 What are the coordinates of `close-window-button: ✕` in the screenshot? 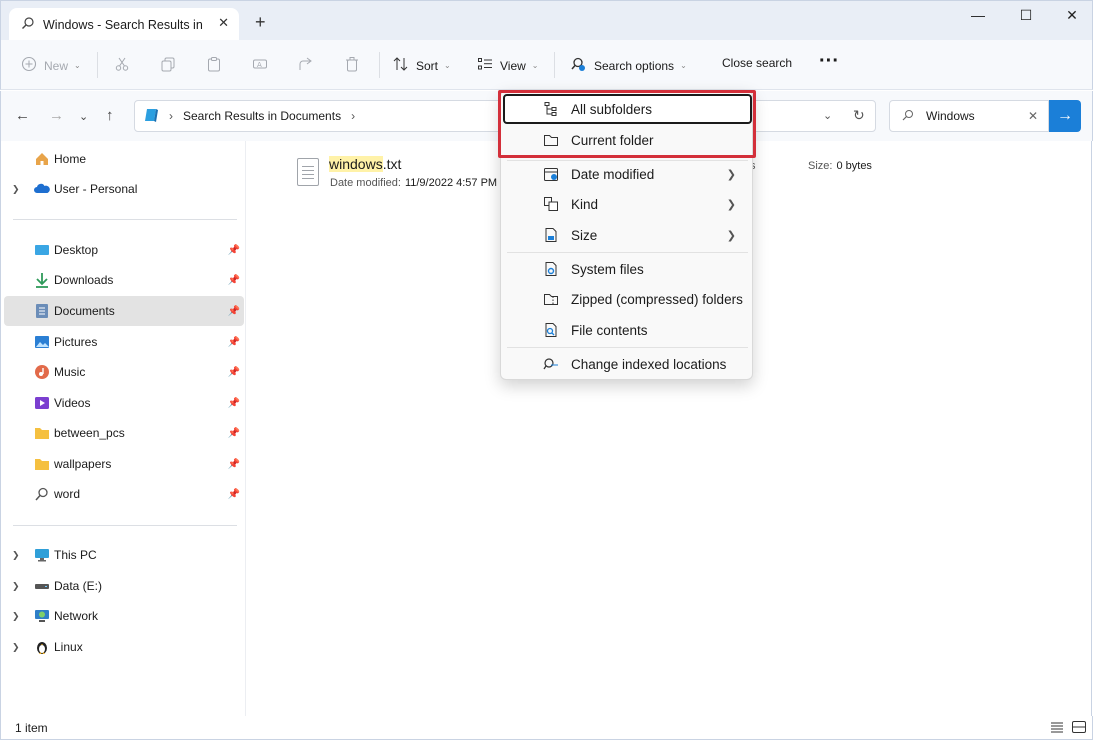 It's located at (1072, 15).